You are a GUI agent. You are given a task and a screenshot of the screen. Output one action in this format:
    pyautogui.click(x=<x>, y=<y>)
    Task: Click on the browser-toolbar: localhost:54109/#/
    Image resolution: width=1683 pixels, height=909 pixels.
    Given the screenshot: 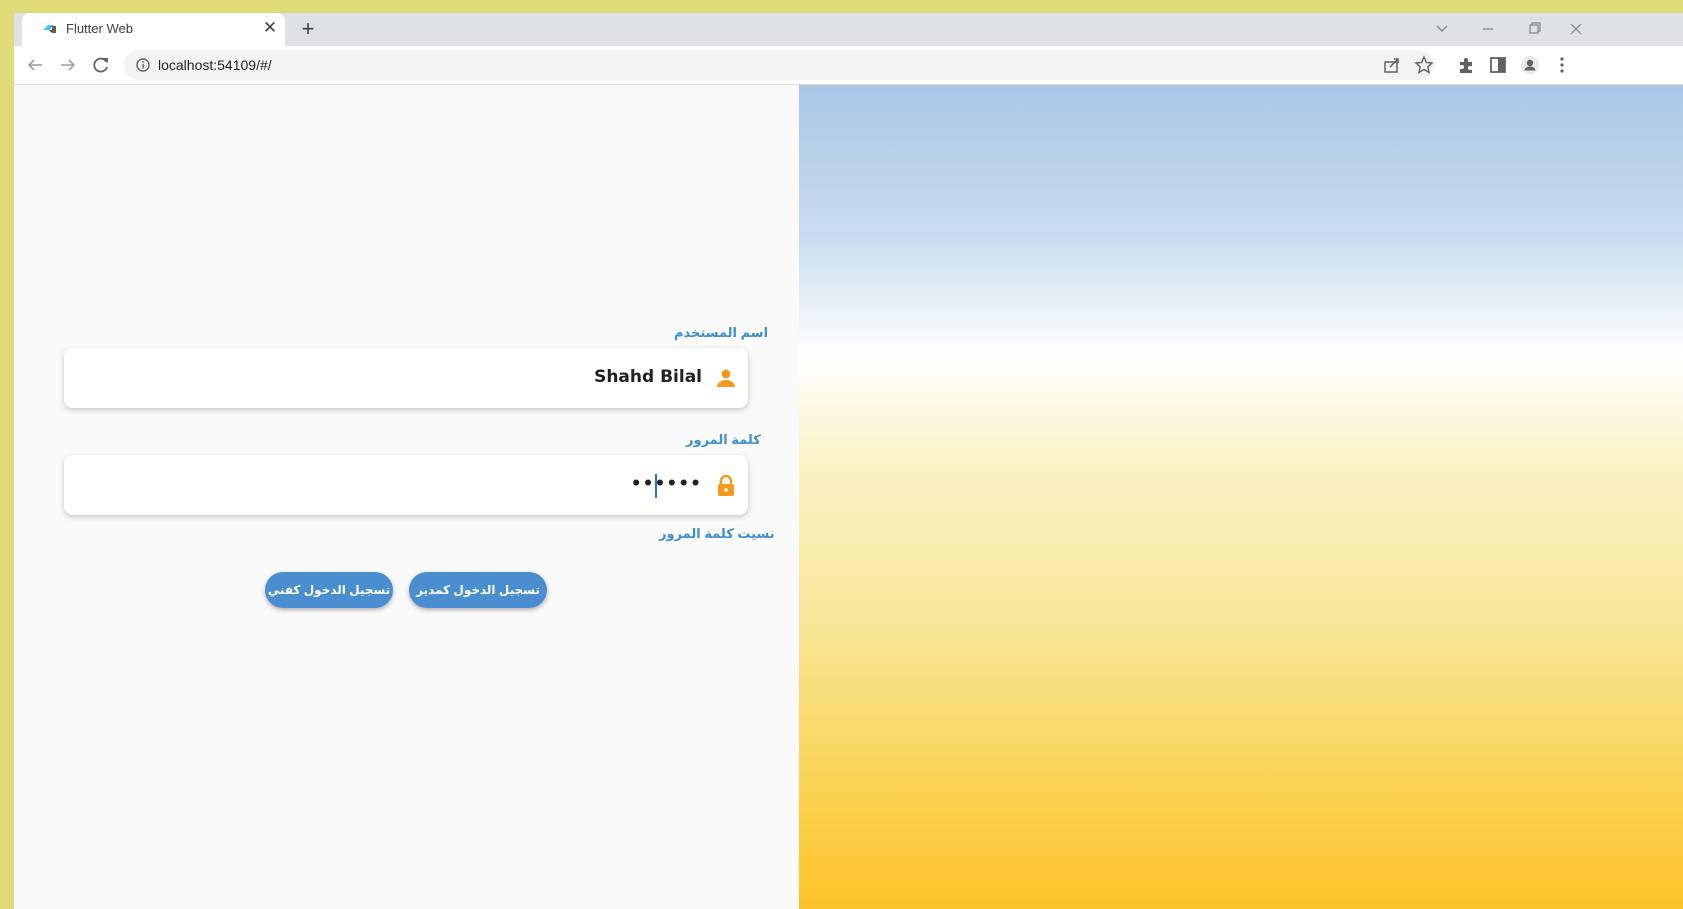 What is the action you would take?
    pyautogui.click(x=848, y=65)
    